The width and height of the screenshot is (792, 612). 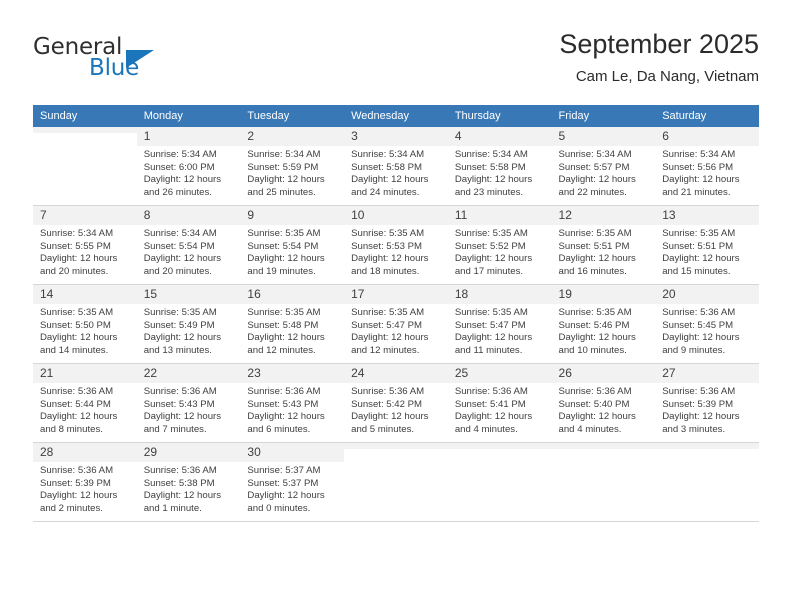 What do you see at coordinates (499, 215) in the screenshot?
I see `day-number: 11` at bounding box center [499, 215].